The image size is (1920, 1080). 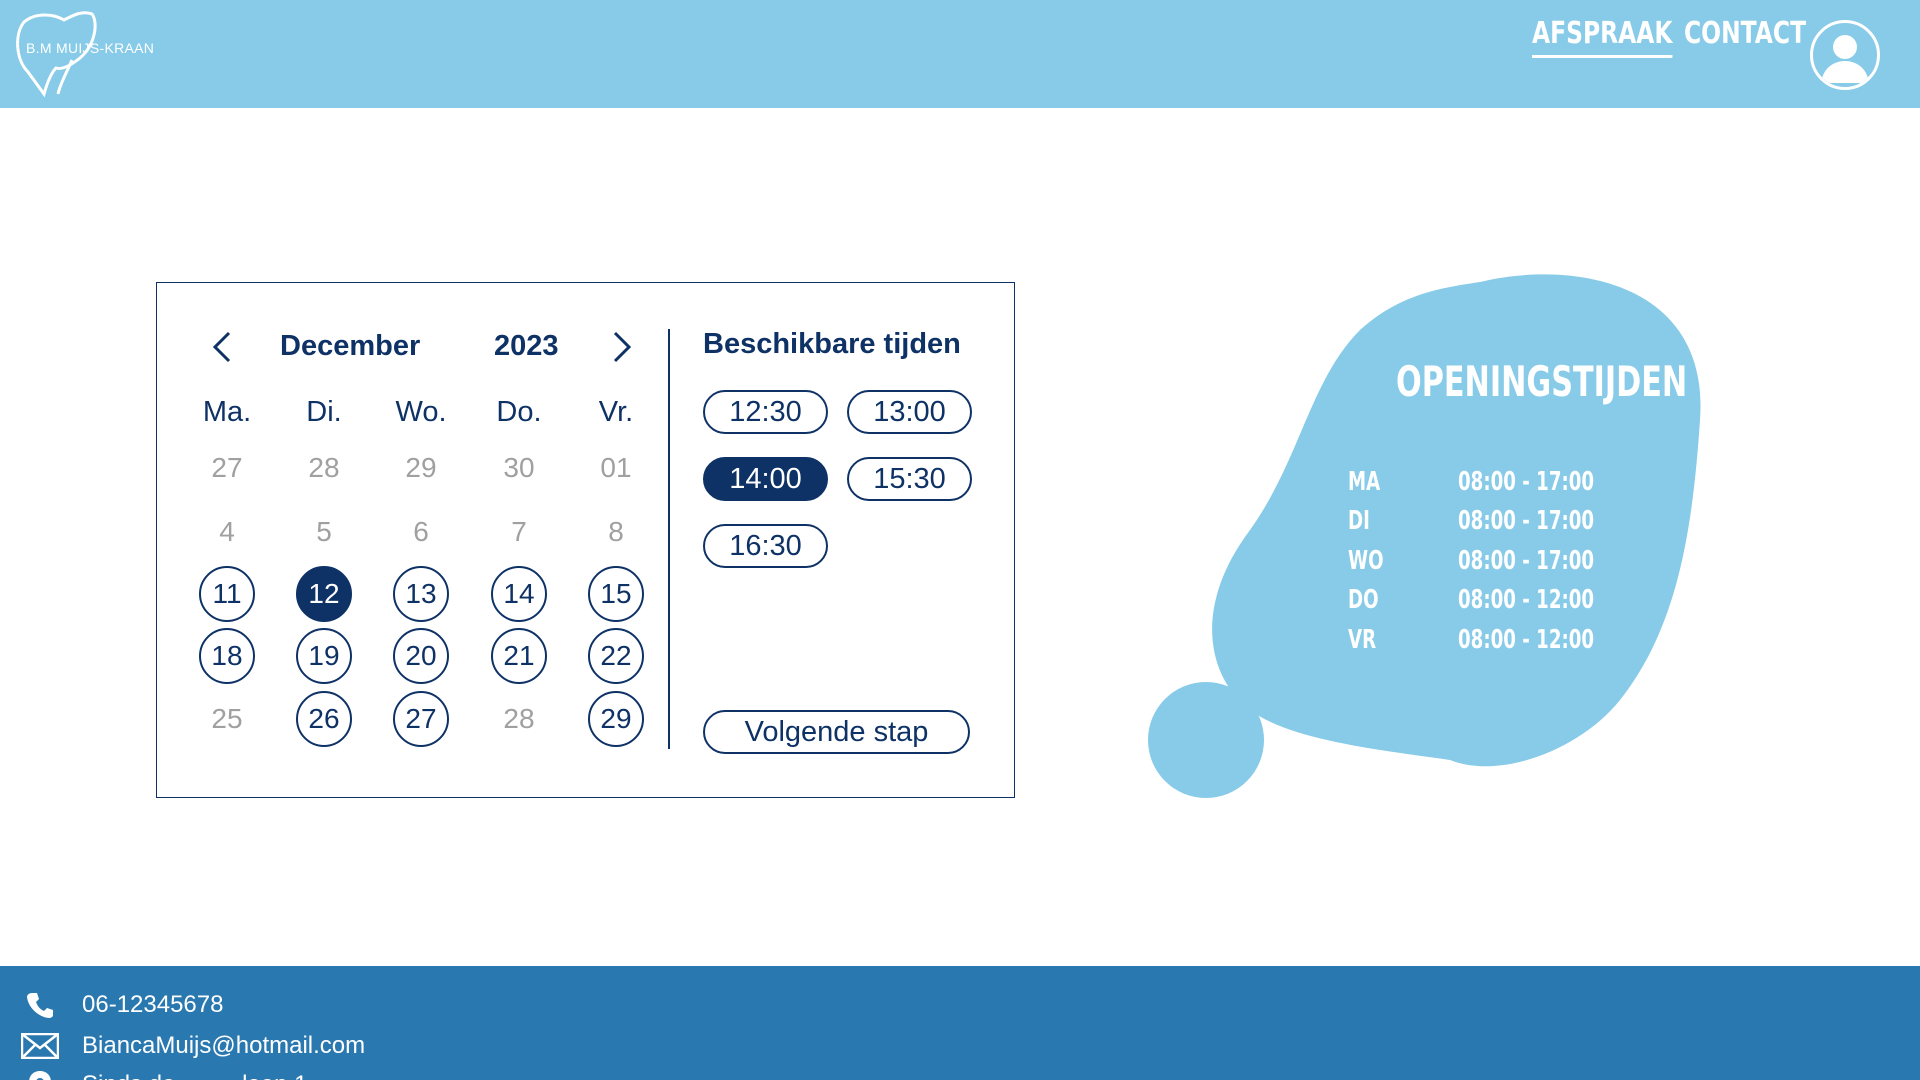 I want to click on calendar-day-available: 15, so click(x=616, y=594).